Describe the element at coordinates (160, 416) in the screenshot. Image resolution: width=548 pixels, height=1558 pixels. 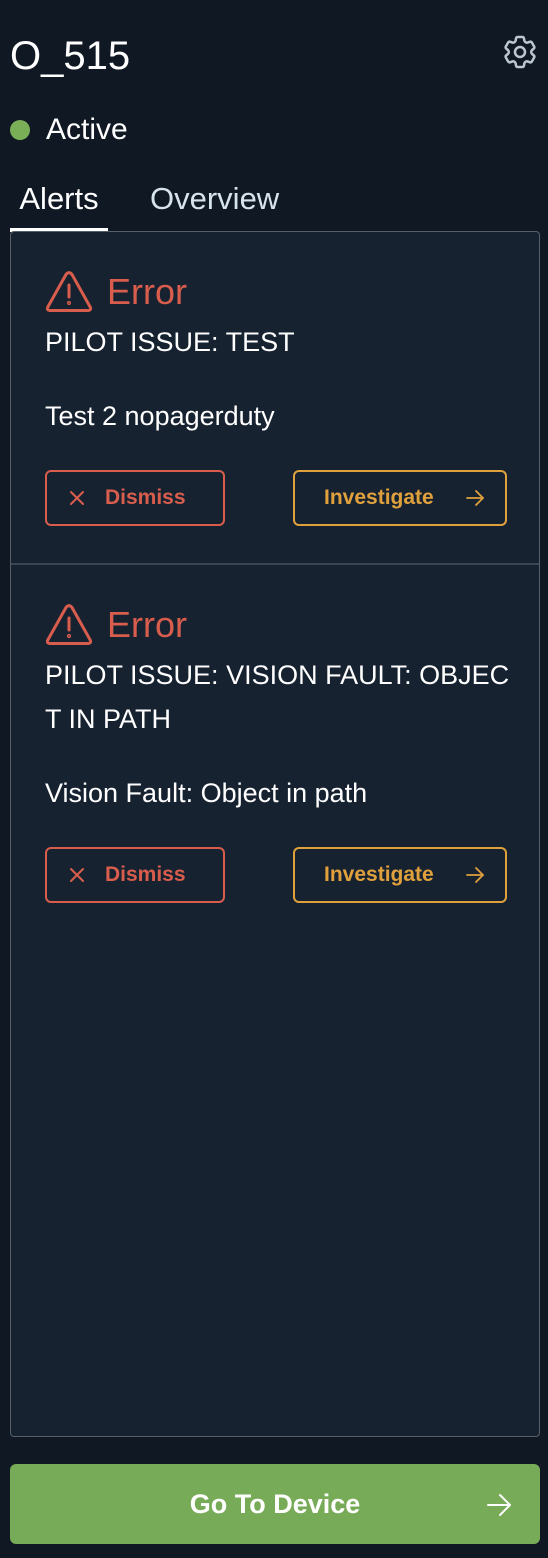
I see `alert-description: Test 2 nopagerduty` at that location.